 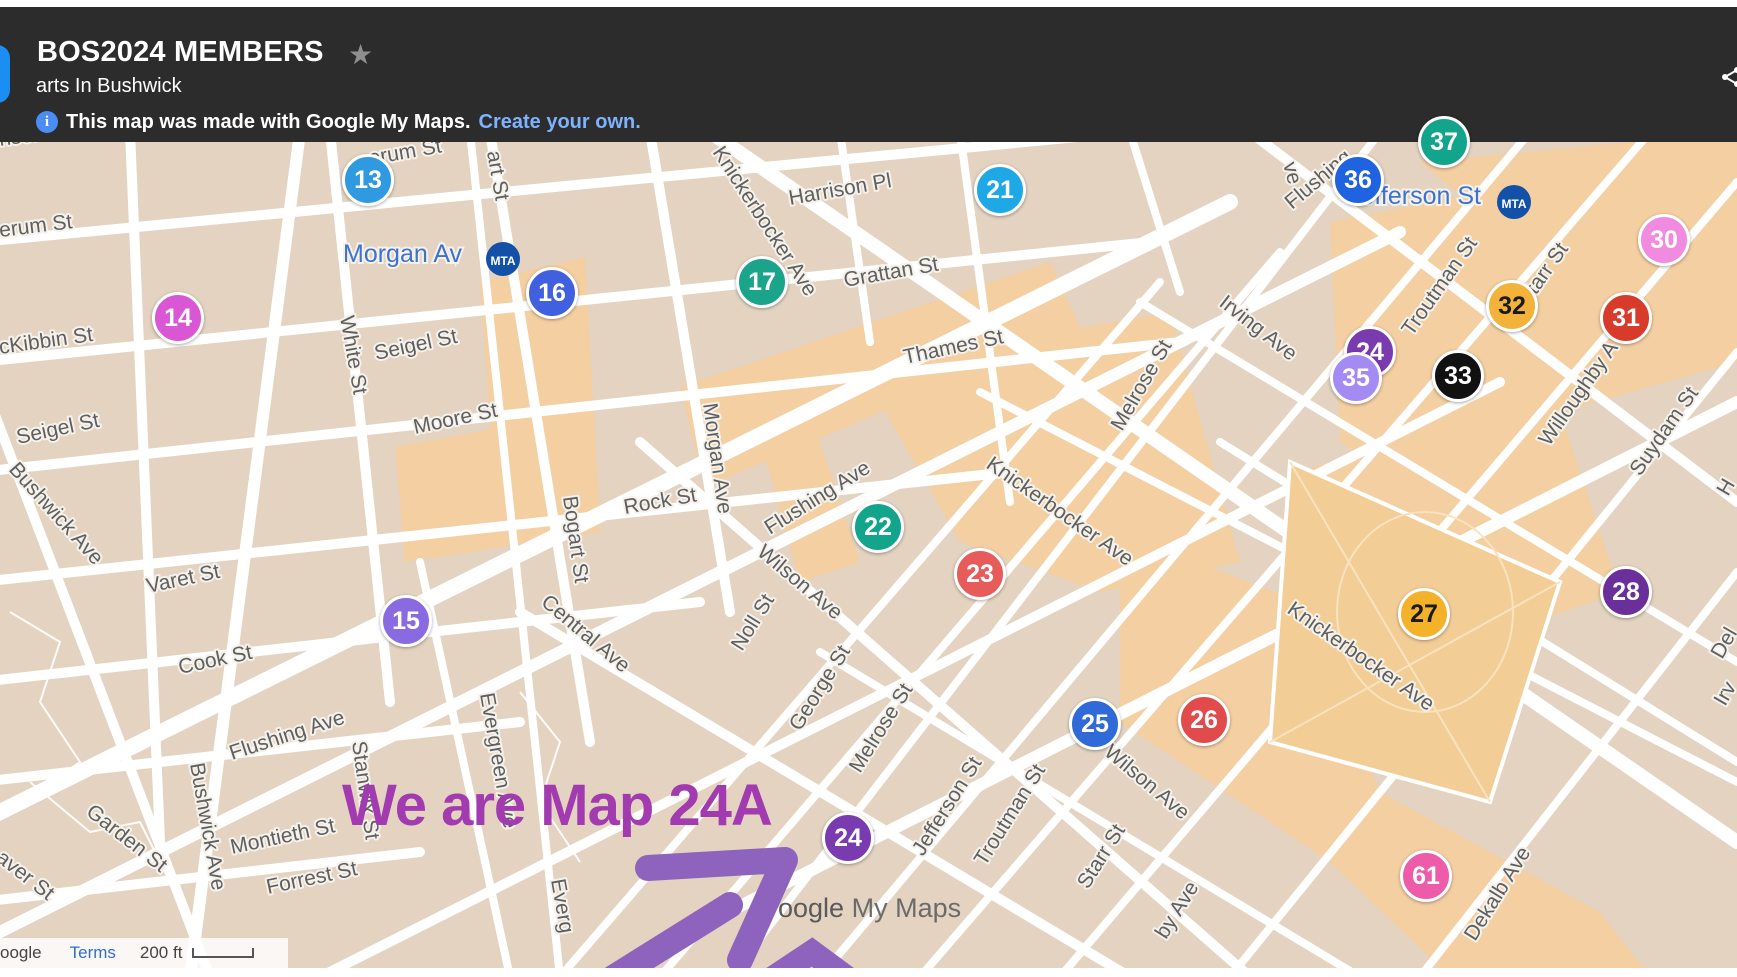 I want to click on map-marker: 35, so click(x=1356, y=378).